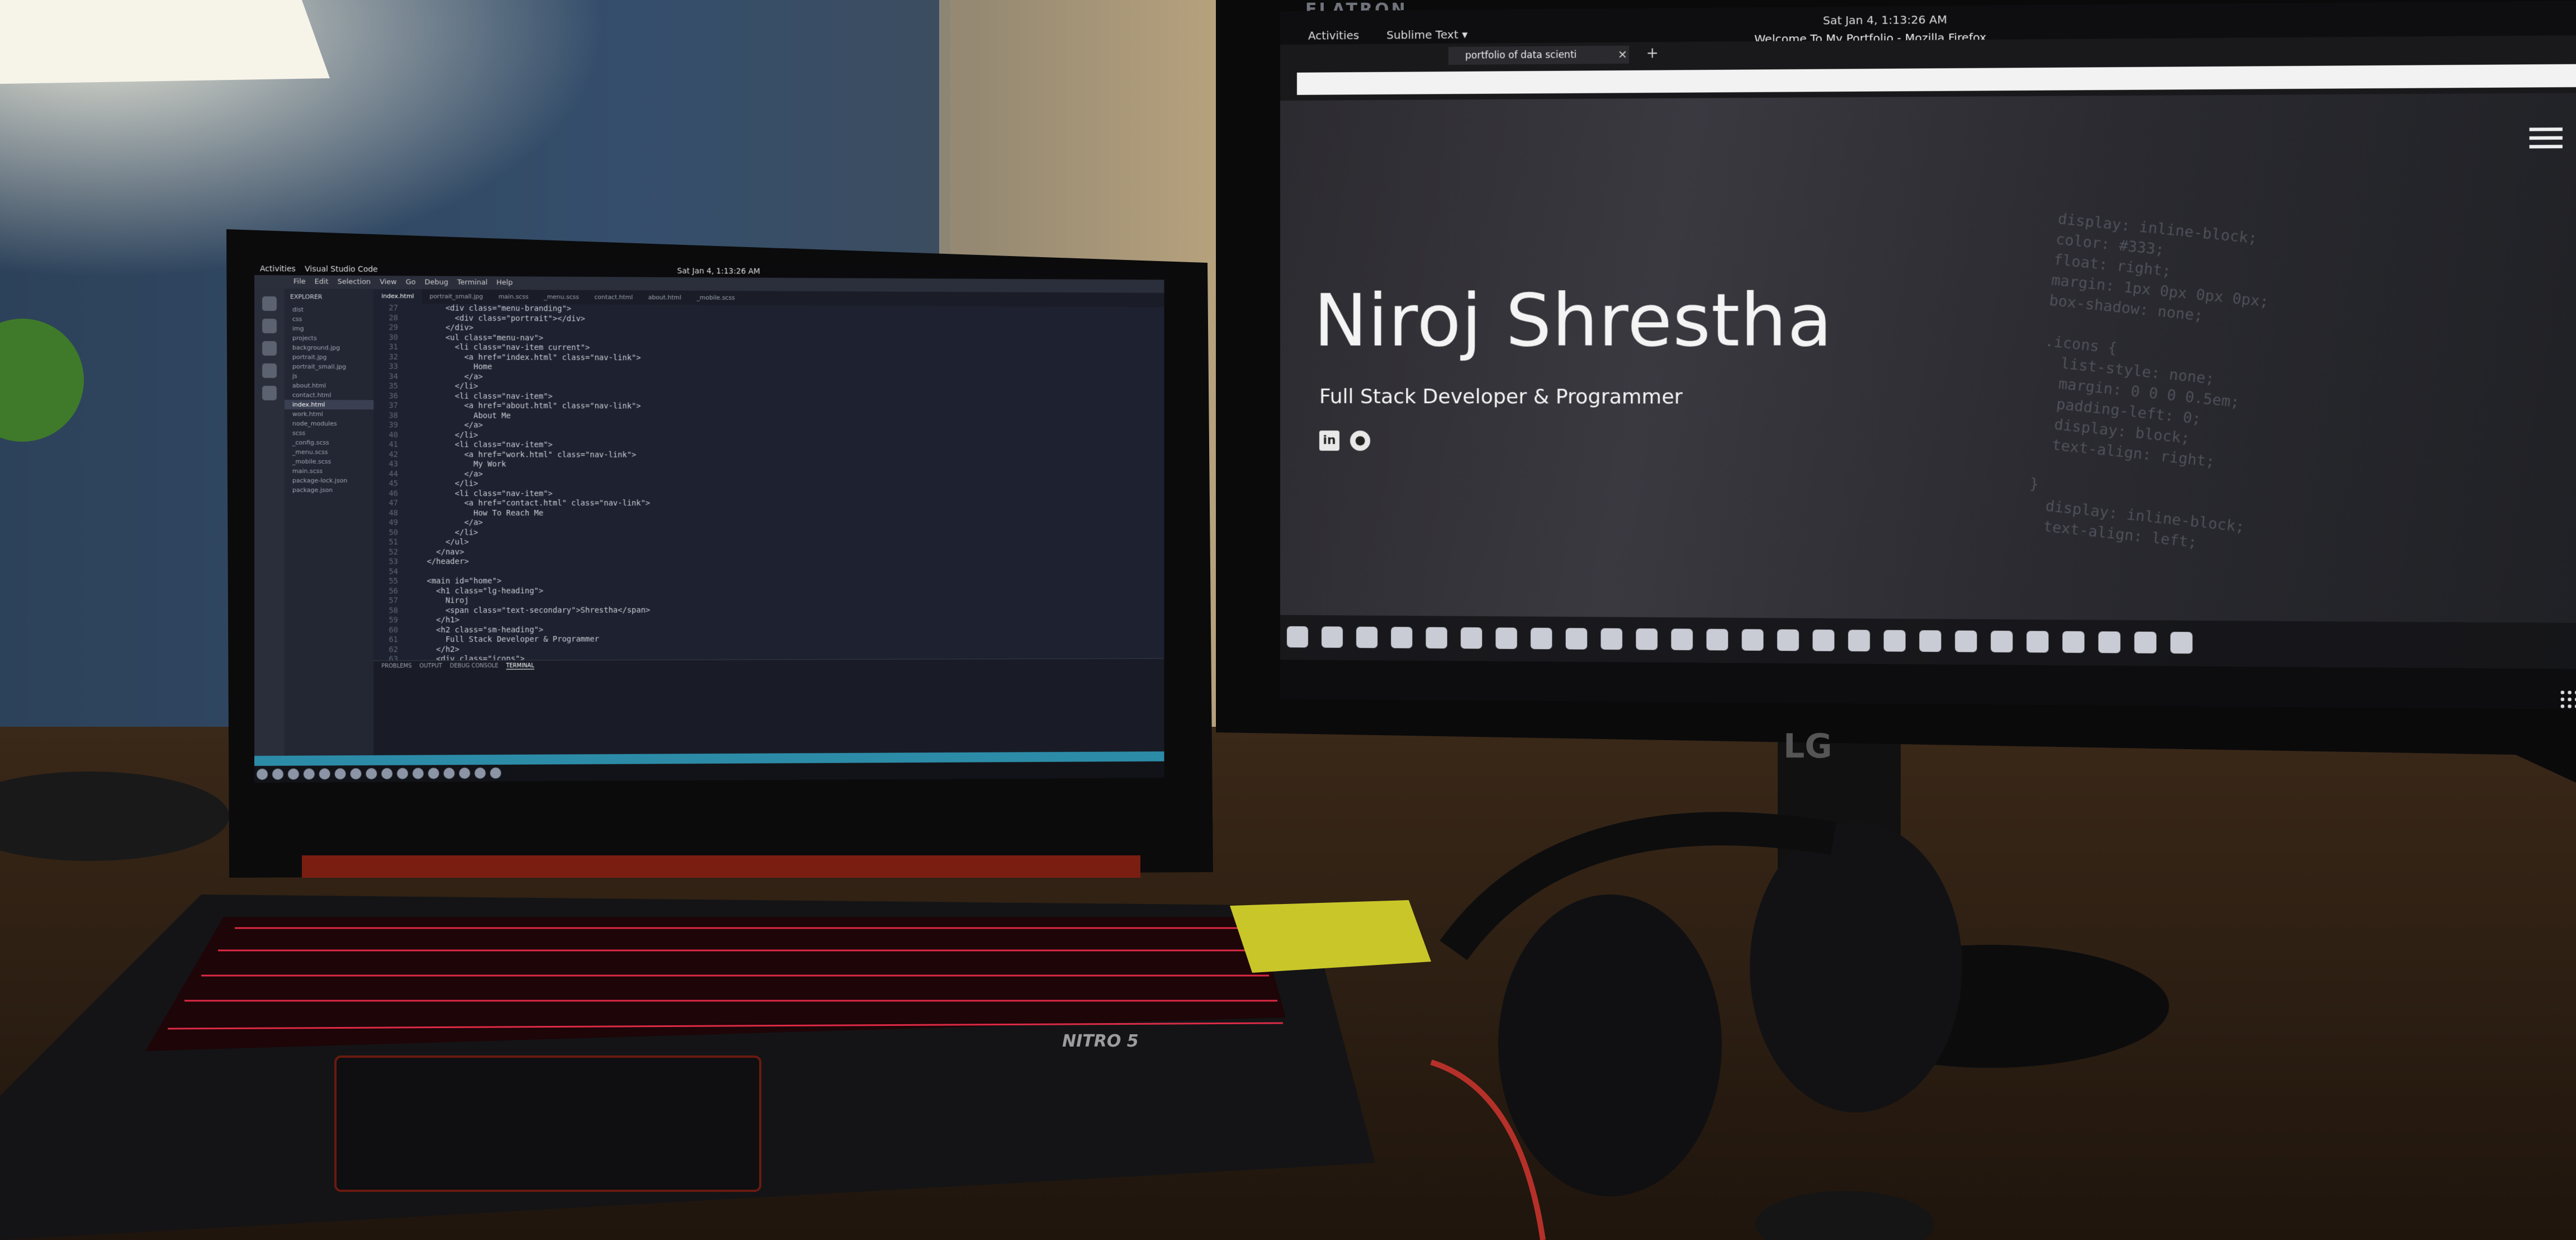 This screenshot has width=2576, height=1240. I want to click on explorer-file: js, so click(329, 376).